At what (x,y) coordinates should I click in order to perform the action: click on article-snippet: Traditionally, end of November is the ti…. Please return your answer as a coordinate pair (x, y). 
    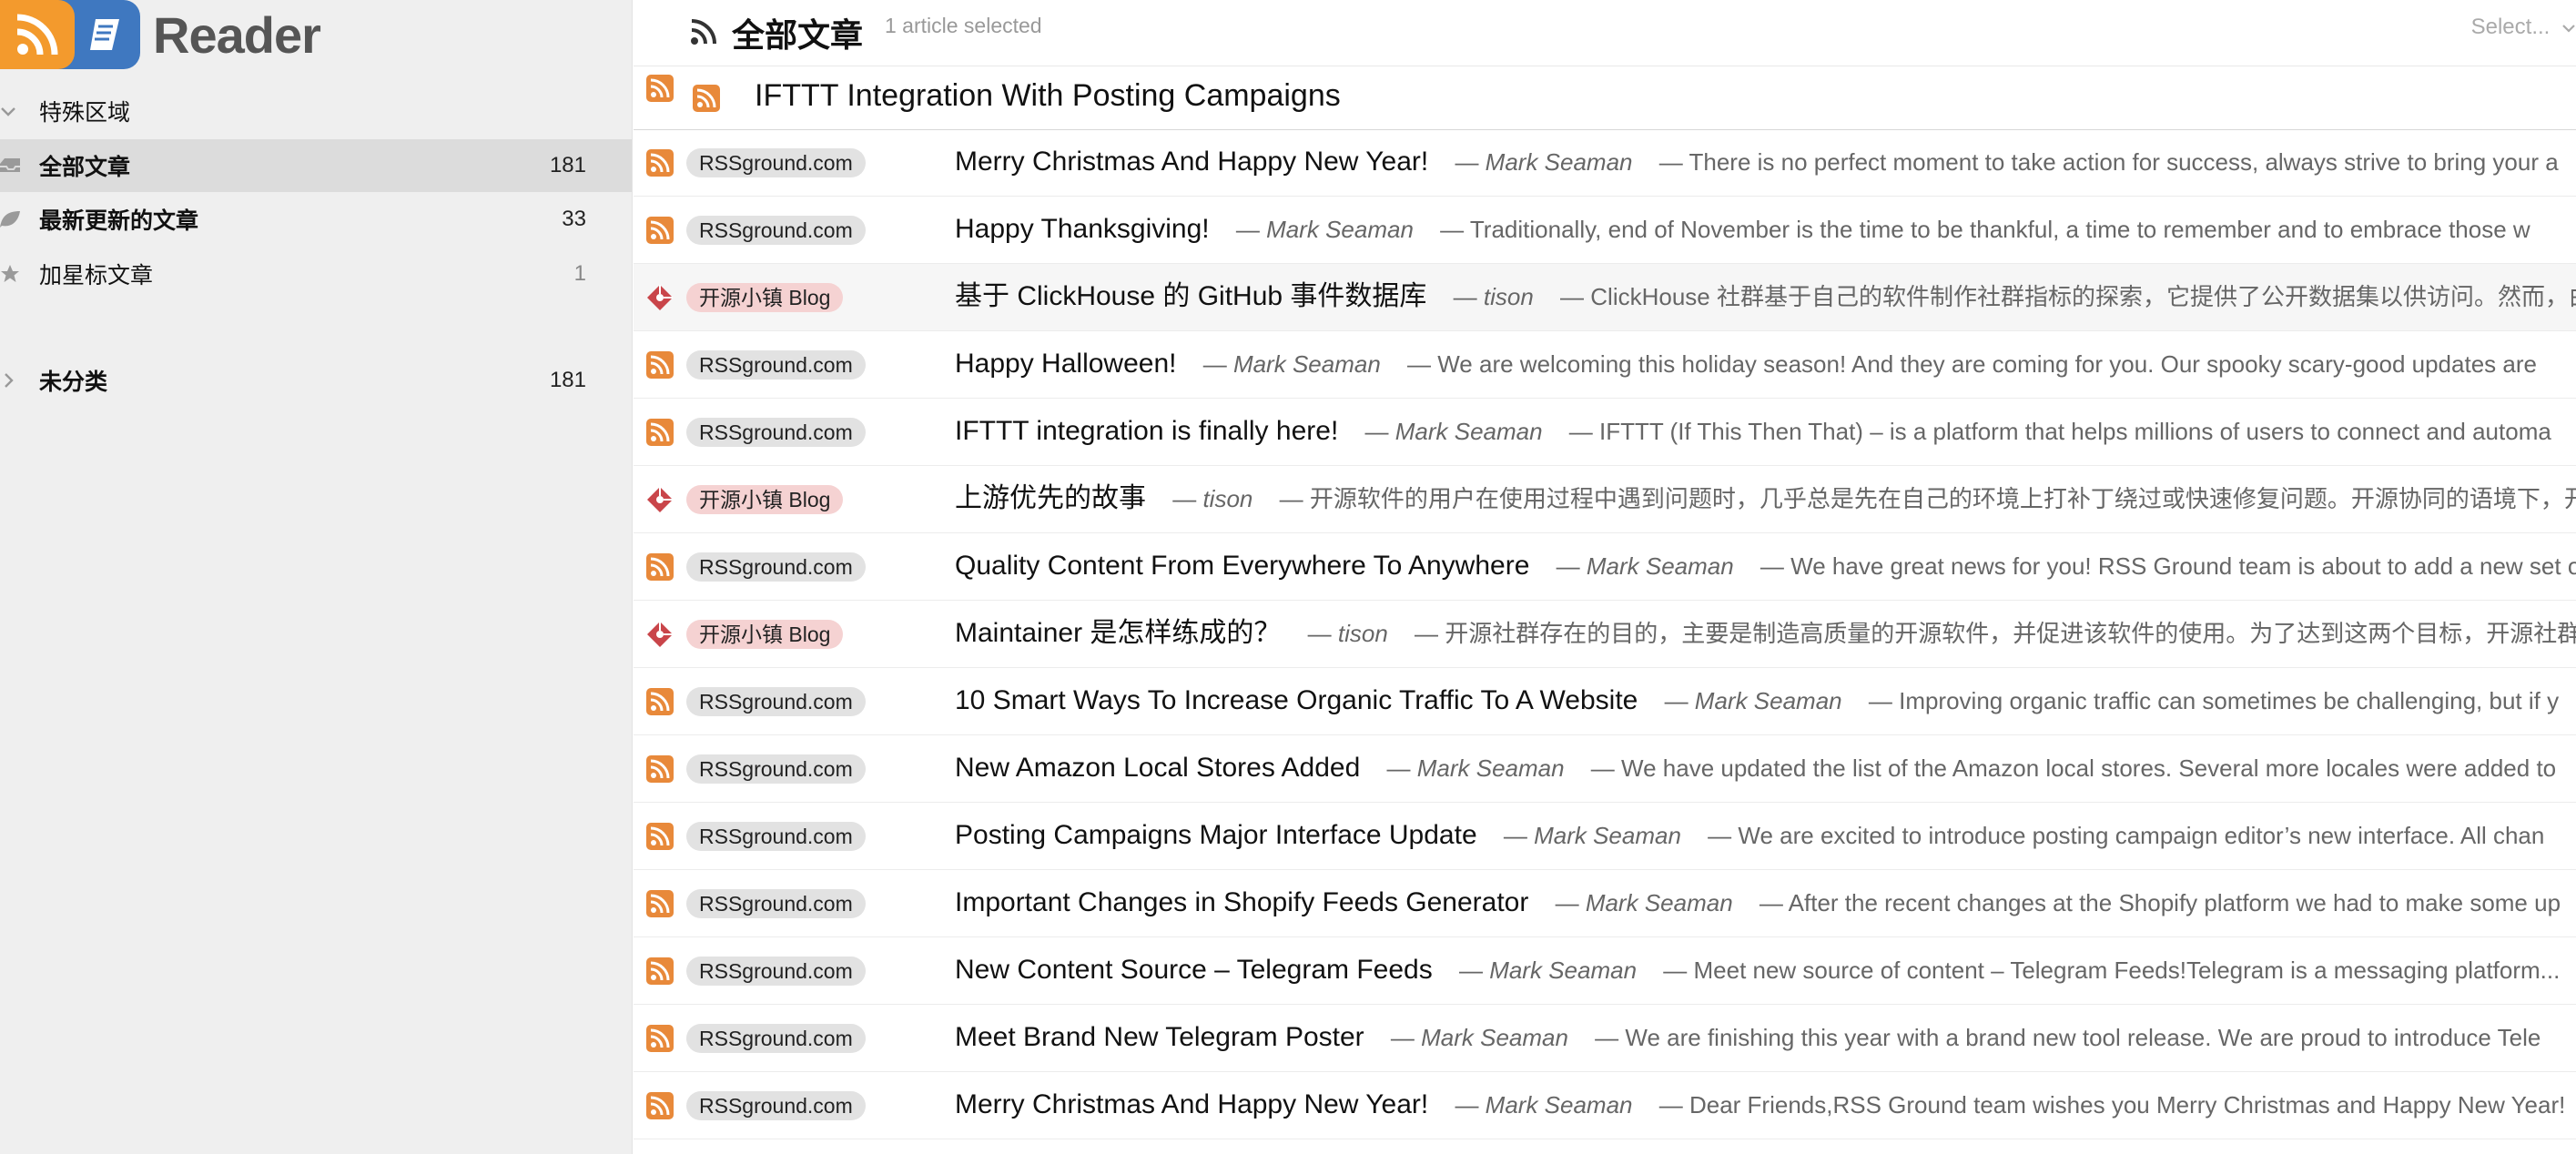
    Looking at the image, I should click on (1999, 229).